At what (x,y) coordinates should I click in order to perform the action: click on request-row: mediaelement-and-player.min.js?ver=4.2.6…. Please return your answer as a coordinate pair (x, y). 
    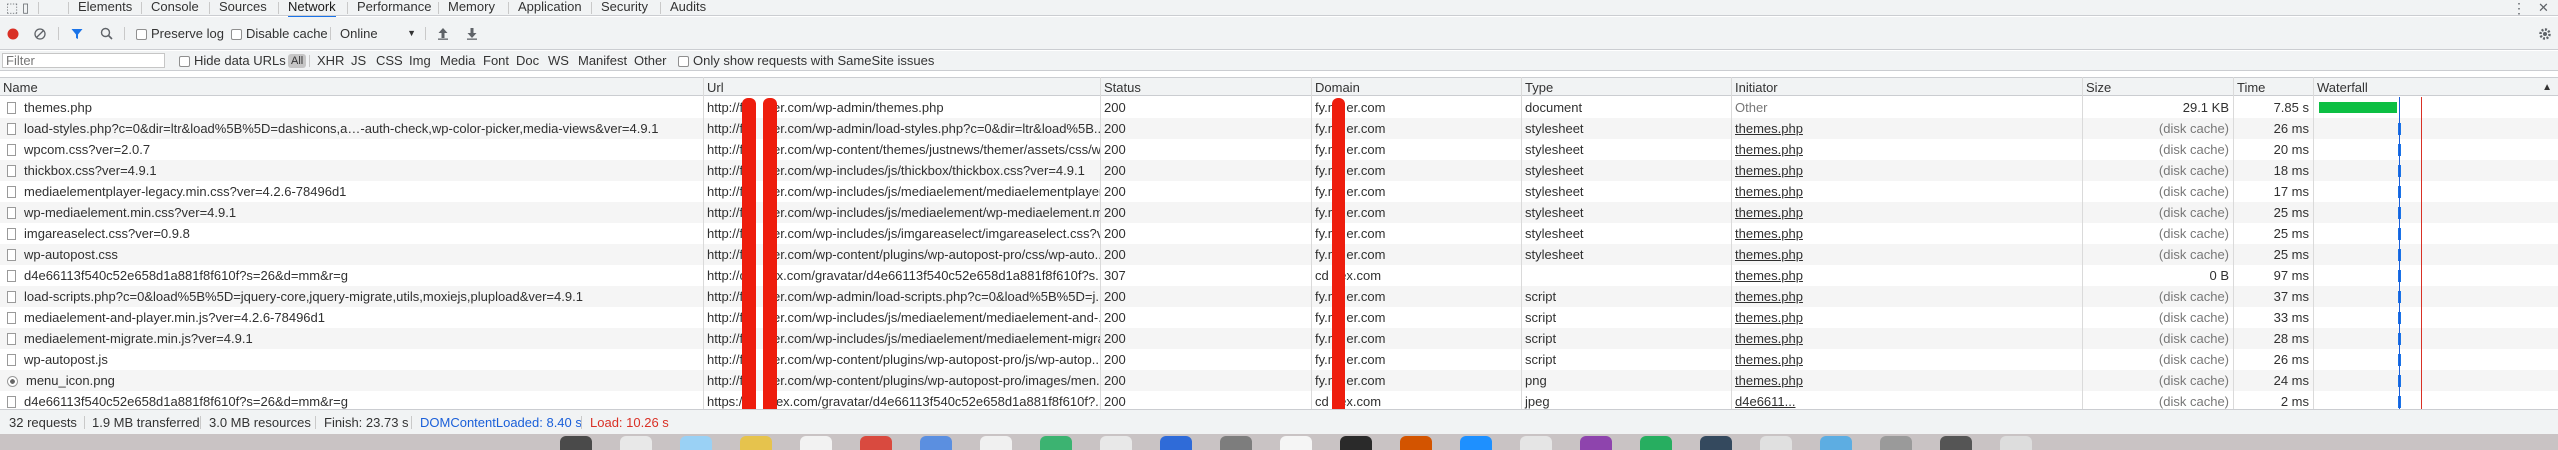
    Looking at the image, I should click on (1279, 317).